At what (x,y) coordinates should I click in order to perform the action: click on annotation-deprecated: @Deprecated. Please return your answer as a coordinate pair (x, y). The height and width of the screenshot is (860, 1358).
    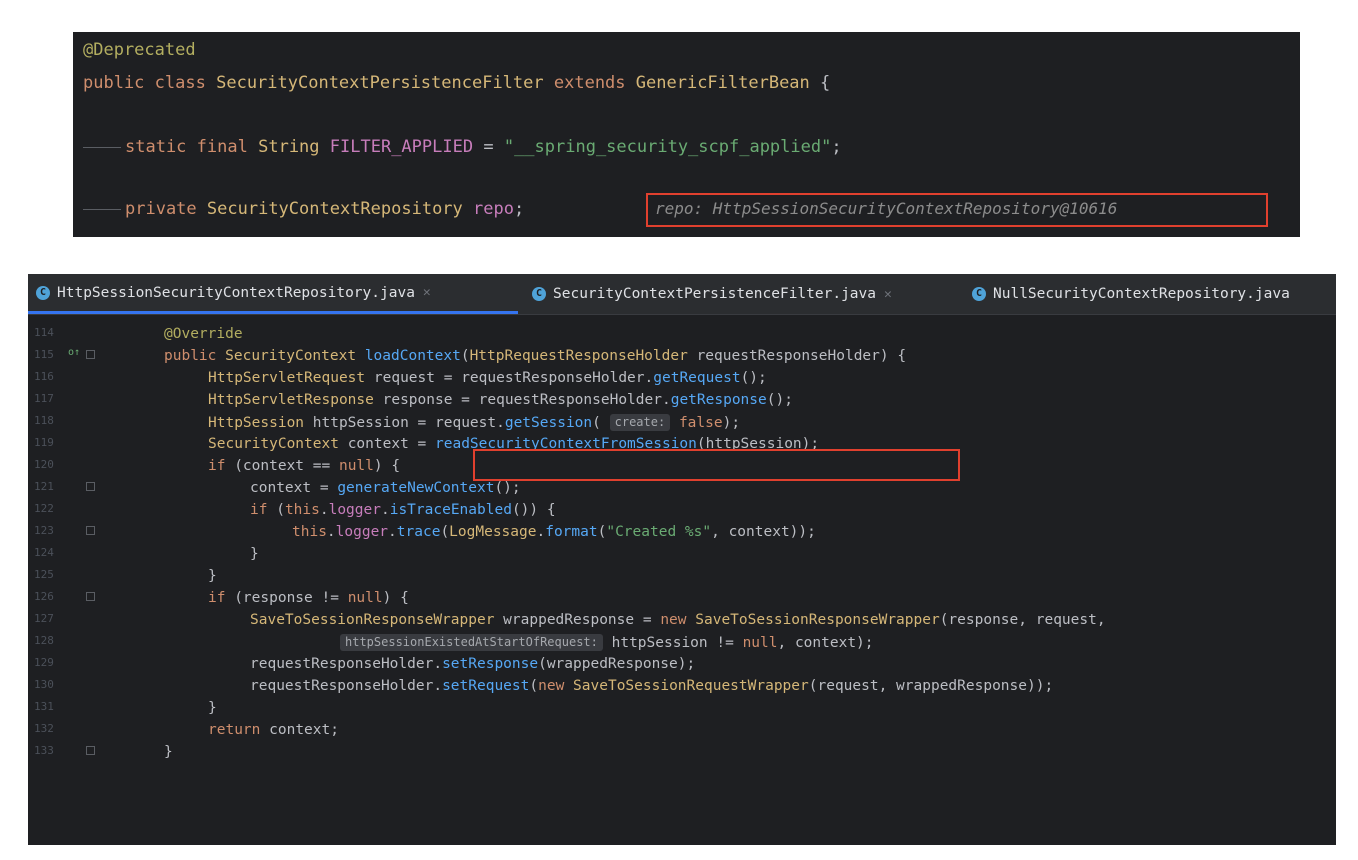
    Looking at the image, I should click on (139, 50).